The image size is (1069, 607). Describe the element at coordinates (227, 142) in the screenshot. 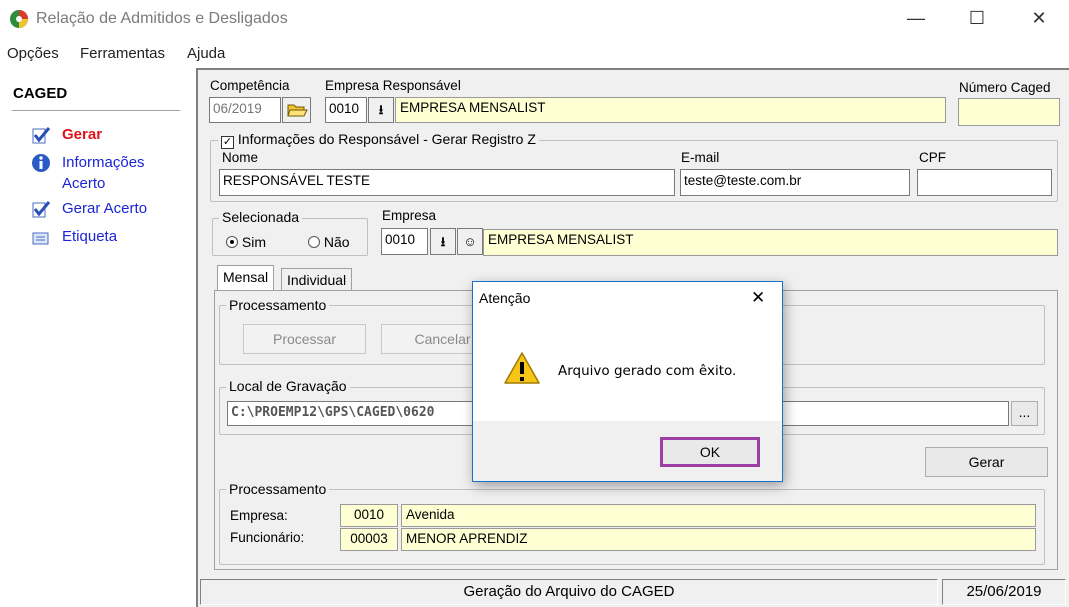

I see `info-responsavel-checkbox: ✓` at that location.